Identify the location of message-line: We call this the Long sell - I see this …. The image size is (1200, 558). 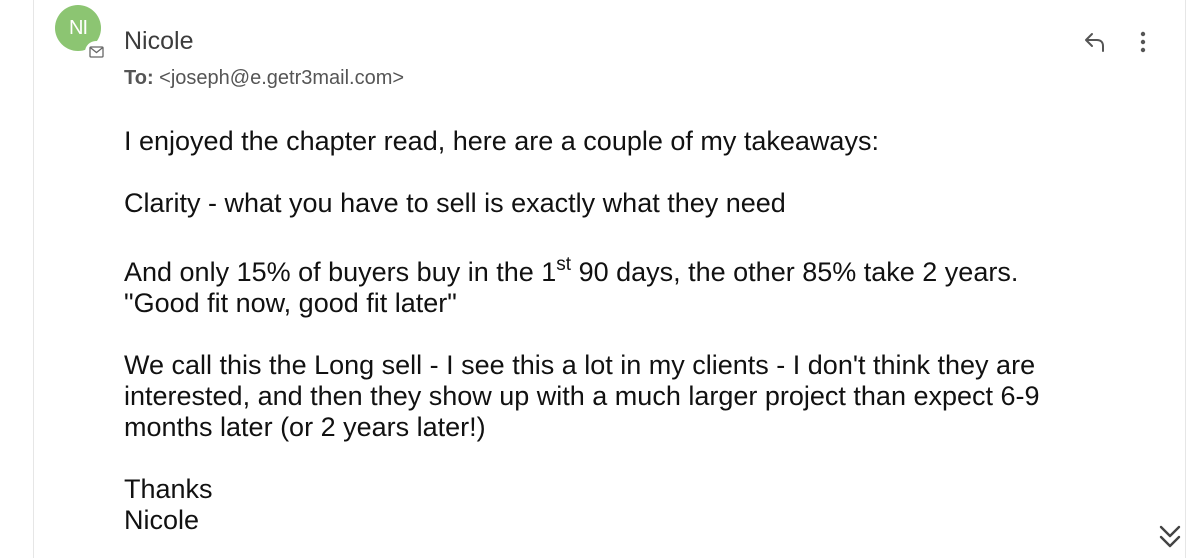
(580, 365).